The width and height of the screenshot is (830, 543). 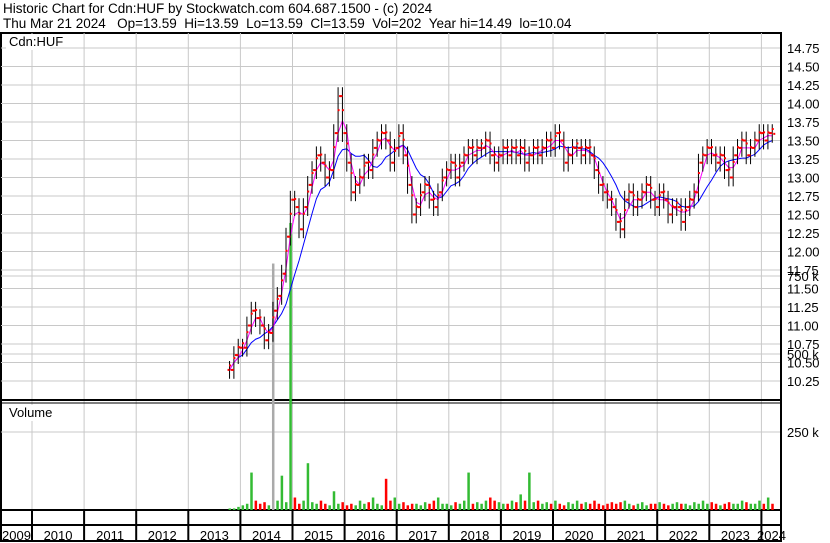 What do you see at coordinates (803, 104) in the screenshot?
I see `price-tick-label: 14.00` at bounding box center [803, 104].